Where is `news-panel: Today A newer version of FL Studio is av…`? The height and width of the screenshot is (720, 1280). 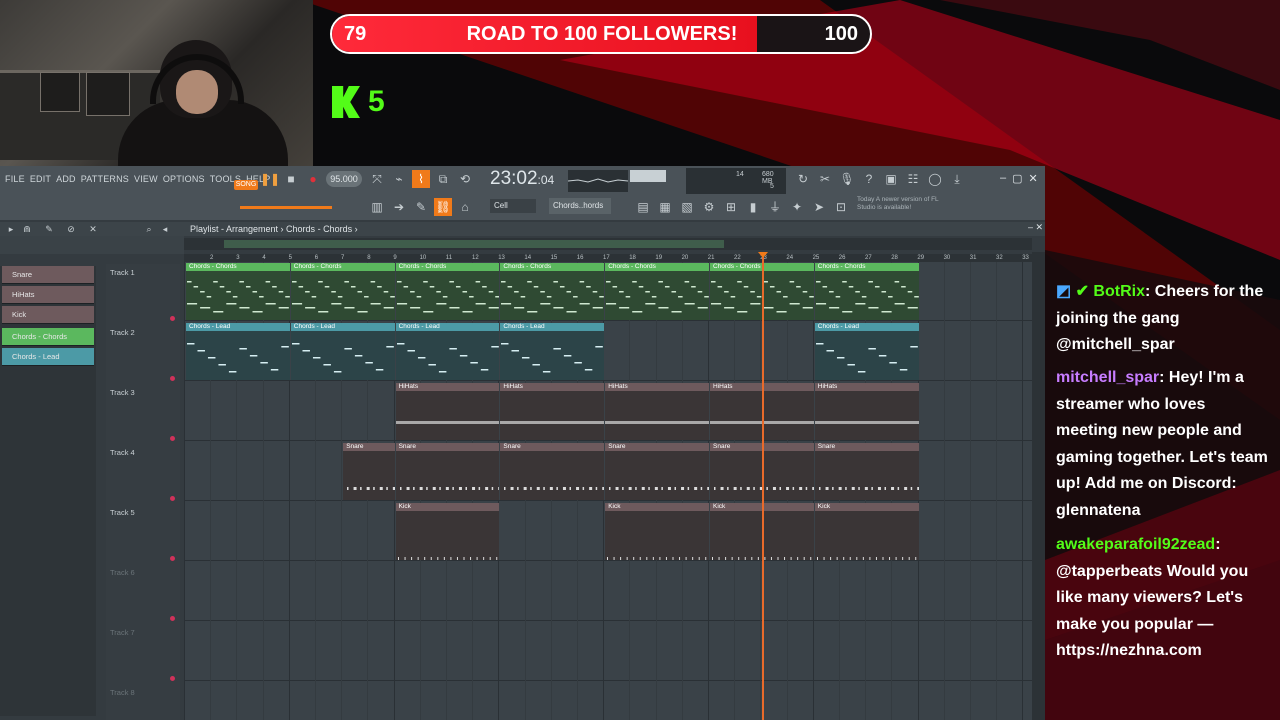
news-panel: Today A newer version of FL Studio is av… is located at coordinates (902, 206).